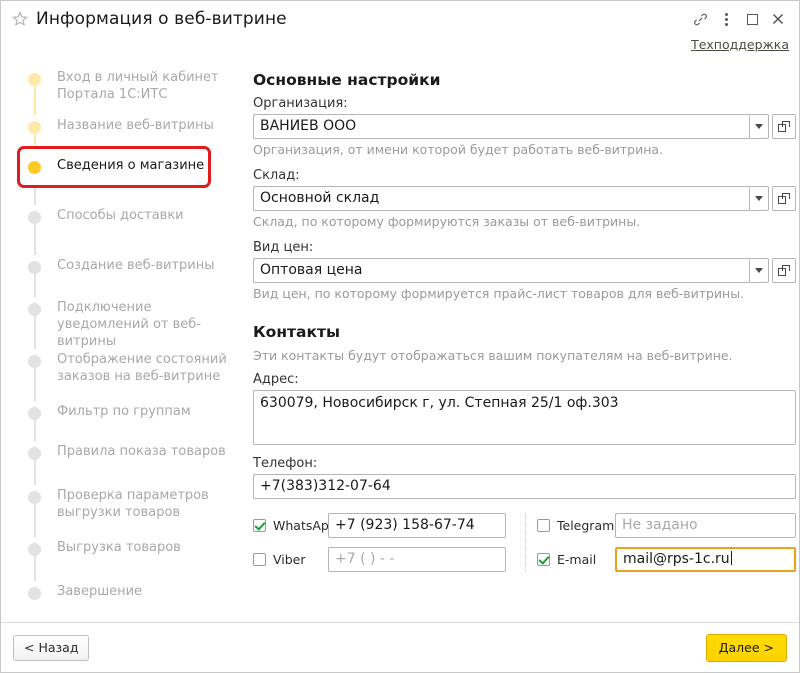 The width and height of the screenshot is (800, 673). I want to click on sidebar-step-3: Сведения о магазине, so click(125, 172).